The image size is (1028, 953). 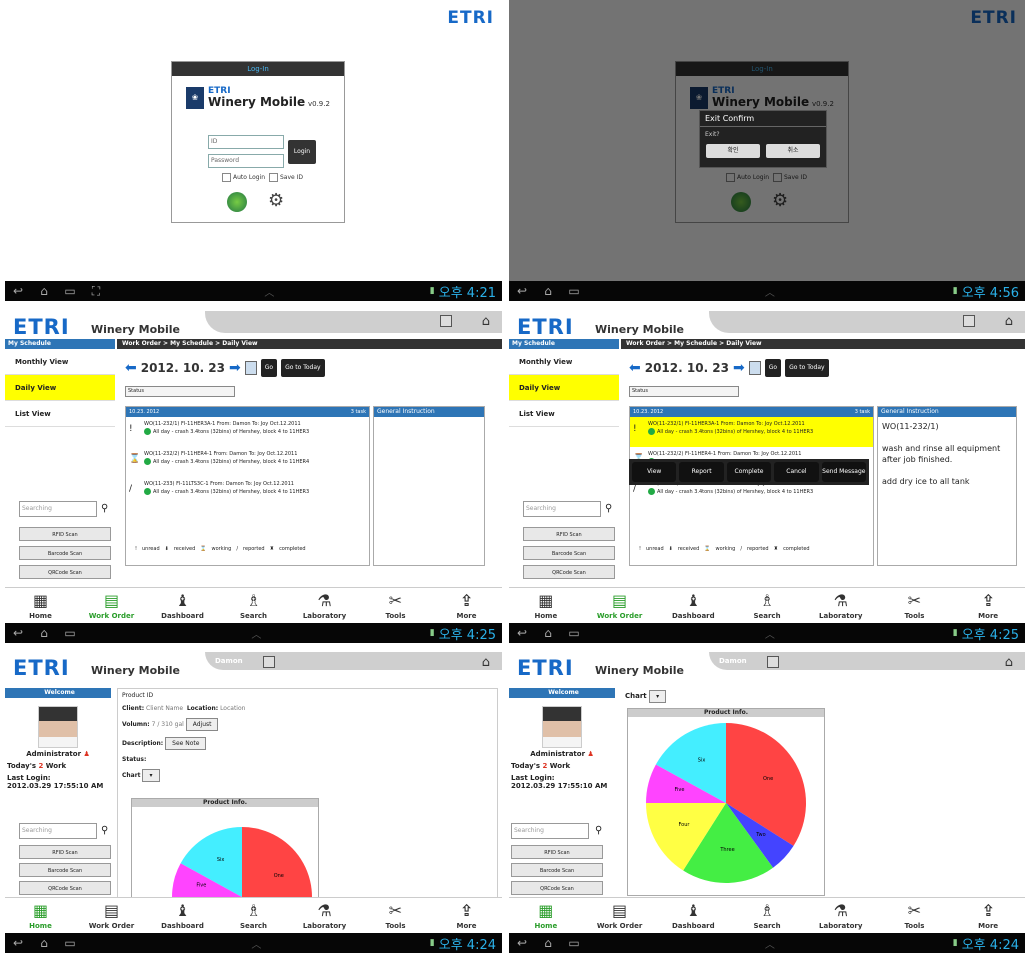 I want to click on complete-button: Complete, so click(x=749, y=472).